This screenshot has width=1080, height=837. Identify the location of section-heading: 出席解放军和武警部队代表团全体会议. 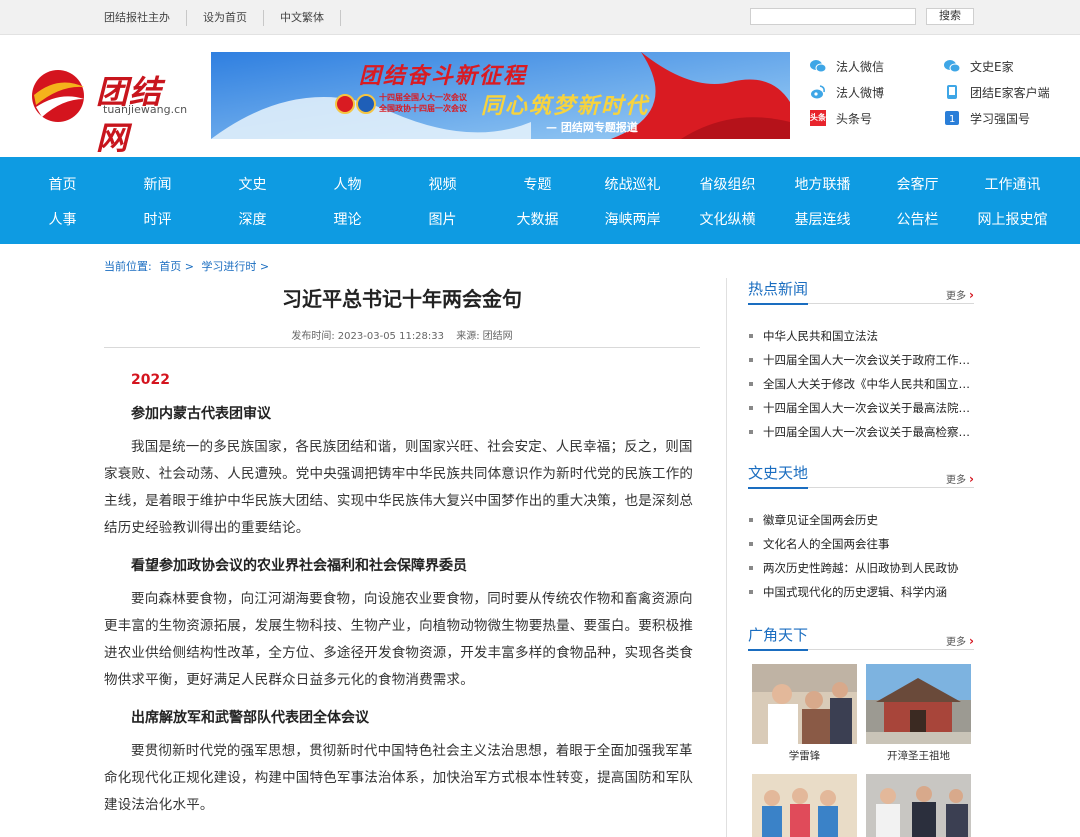
(250, 718).